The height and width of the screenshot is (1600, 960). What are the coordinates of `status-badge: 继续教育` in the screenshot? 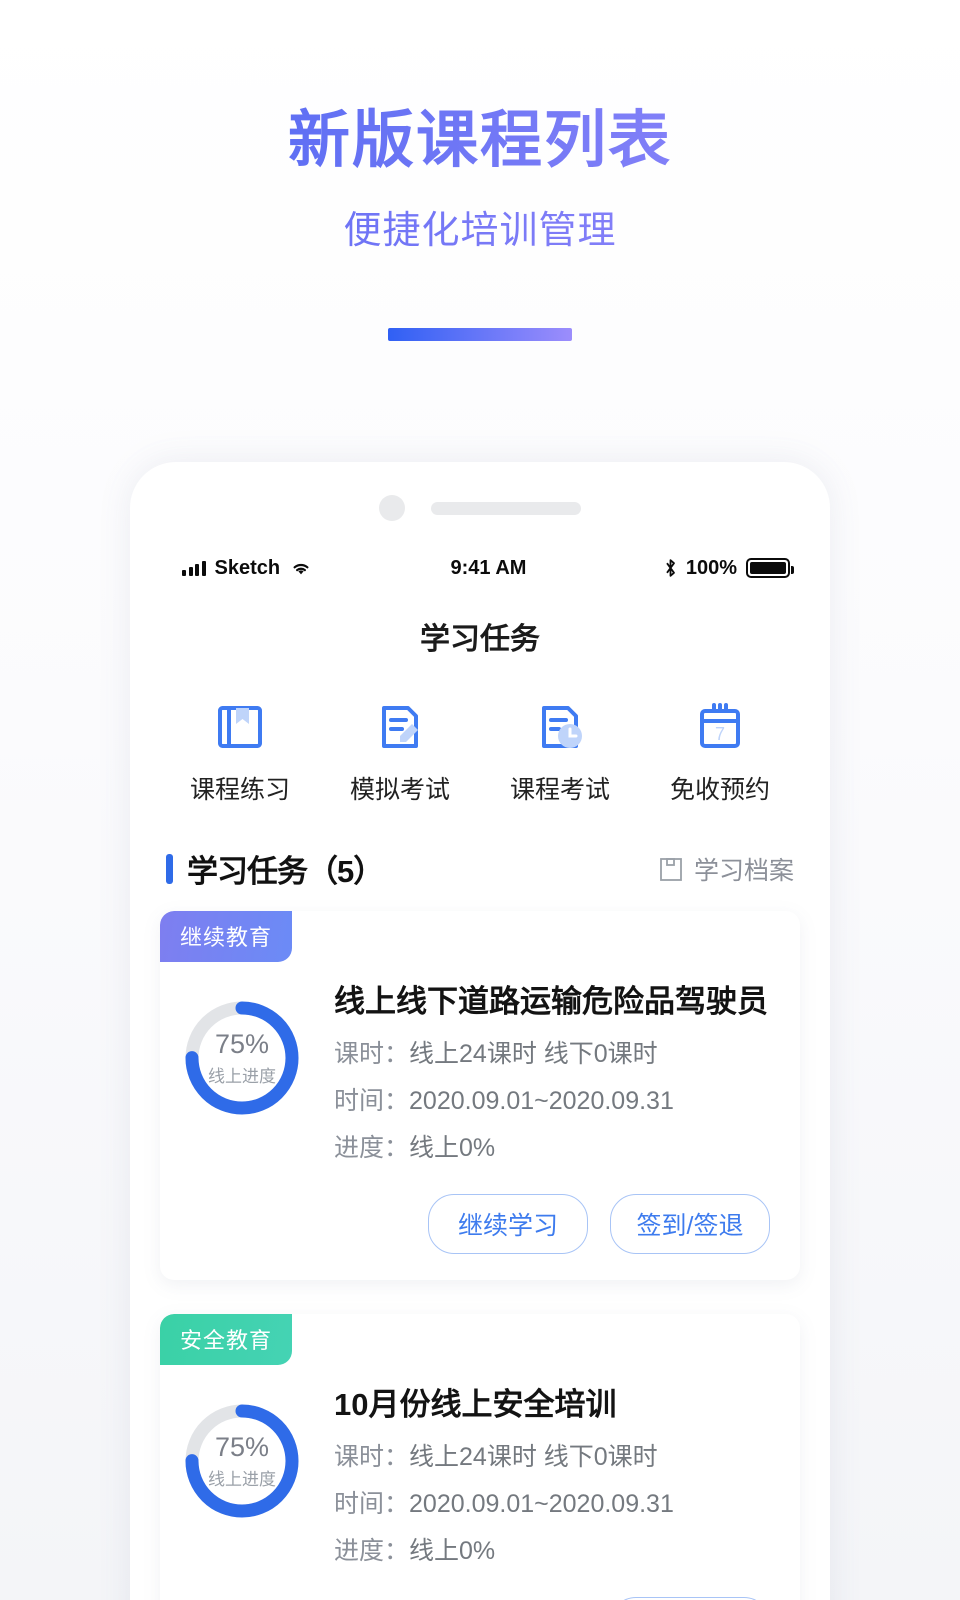 It's located at (226, 936).